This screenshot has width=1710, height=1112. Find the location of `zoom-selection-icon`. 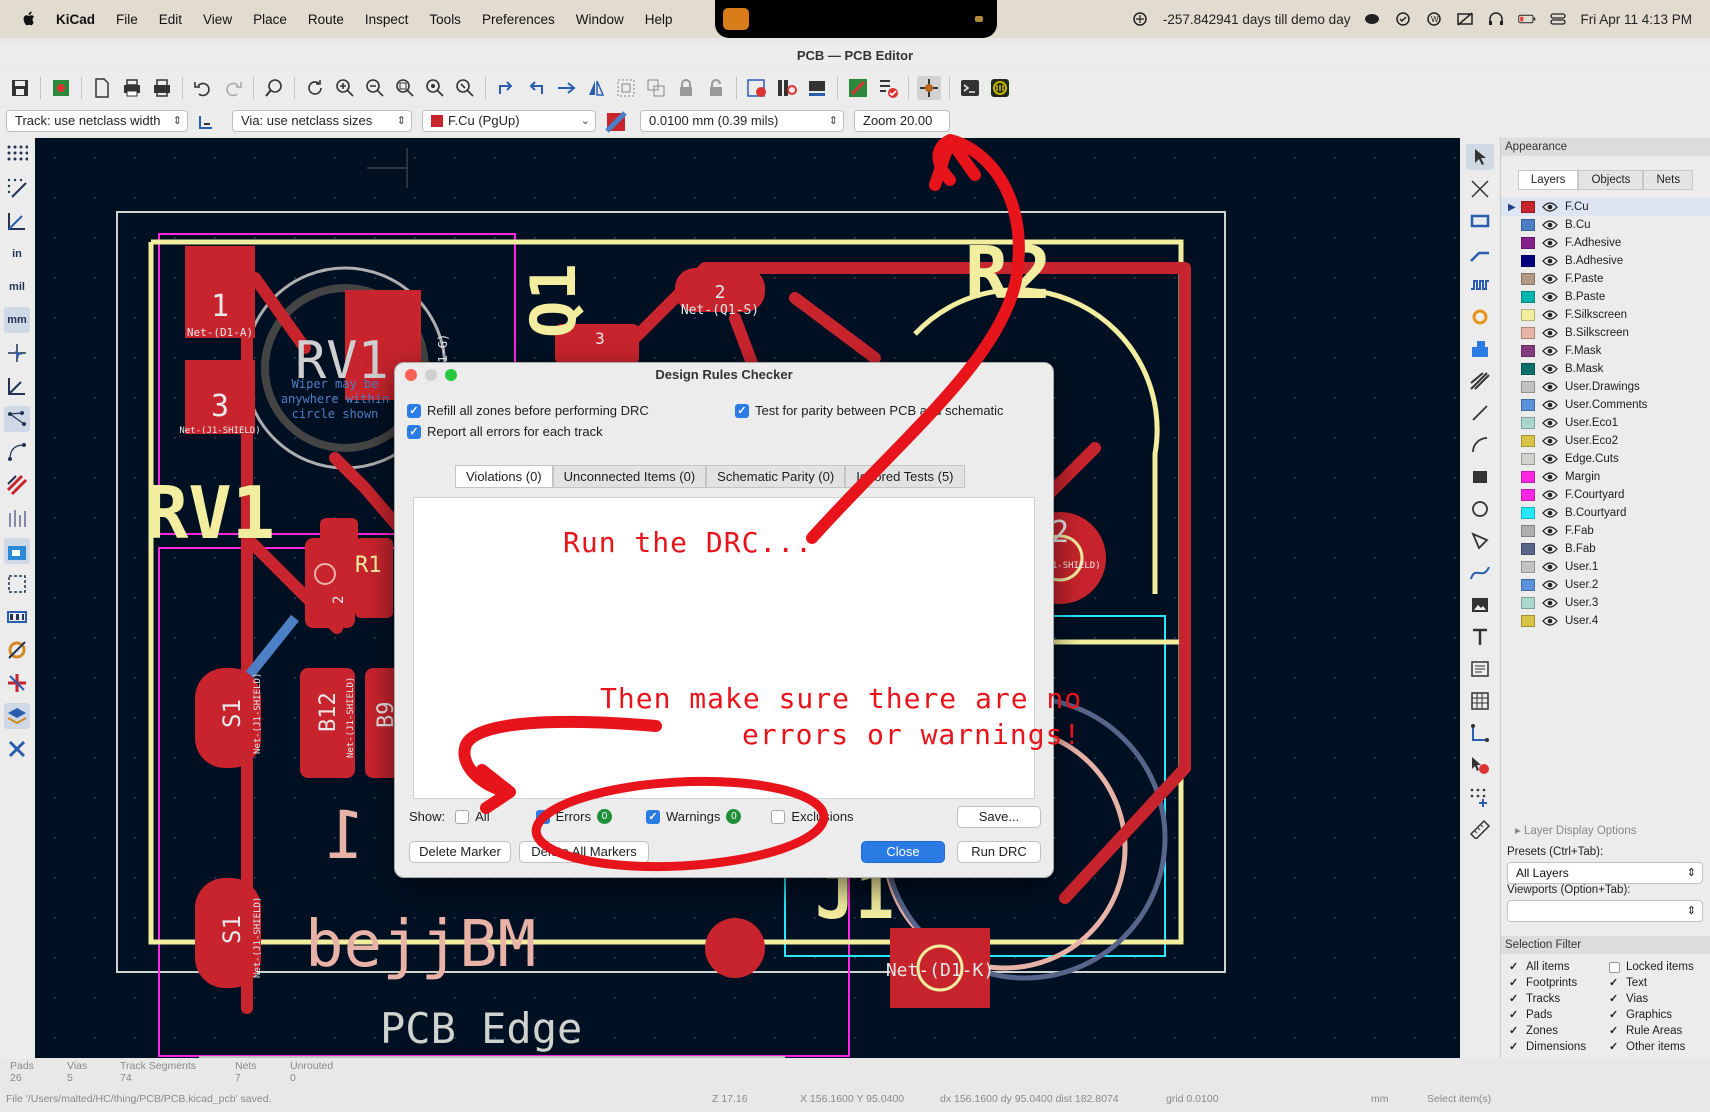

zoom-selection-icon is located at coordinates (465, 88).